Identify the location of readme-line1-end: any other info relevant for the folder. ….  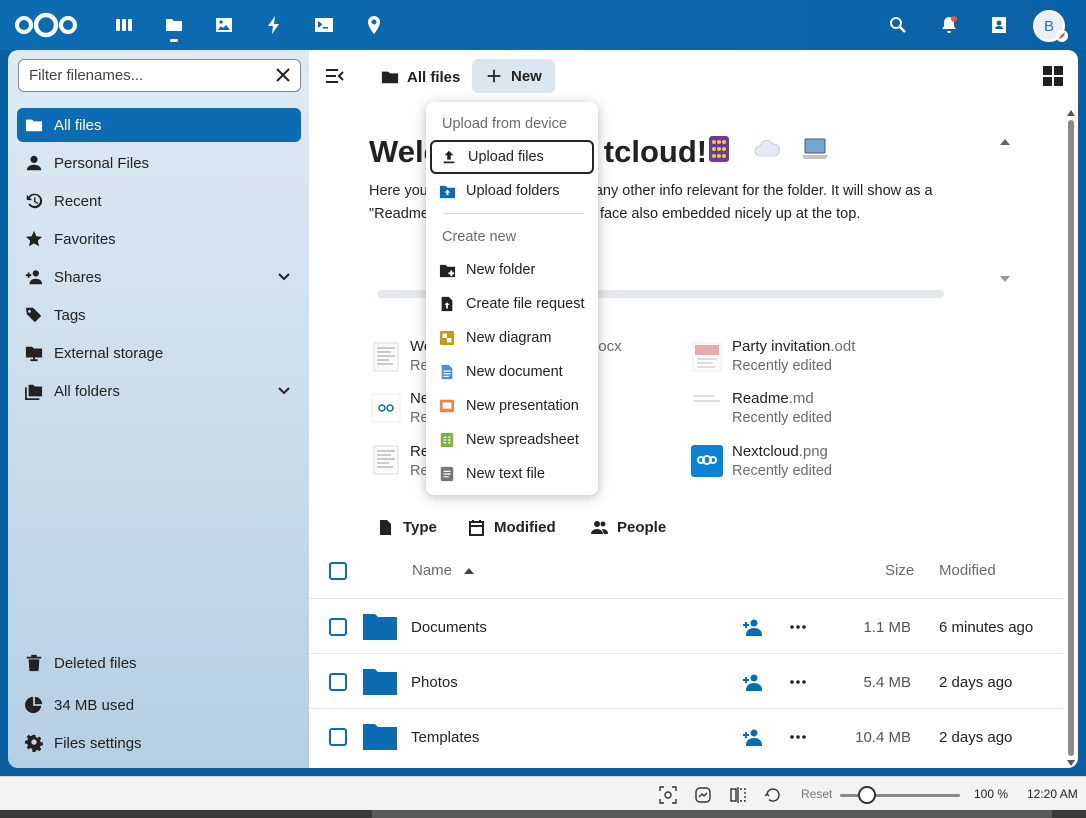
(763, 191).